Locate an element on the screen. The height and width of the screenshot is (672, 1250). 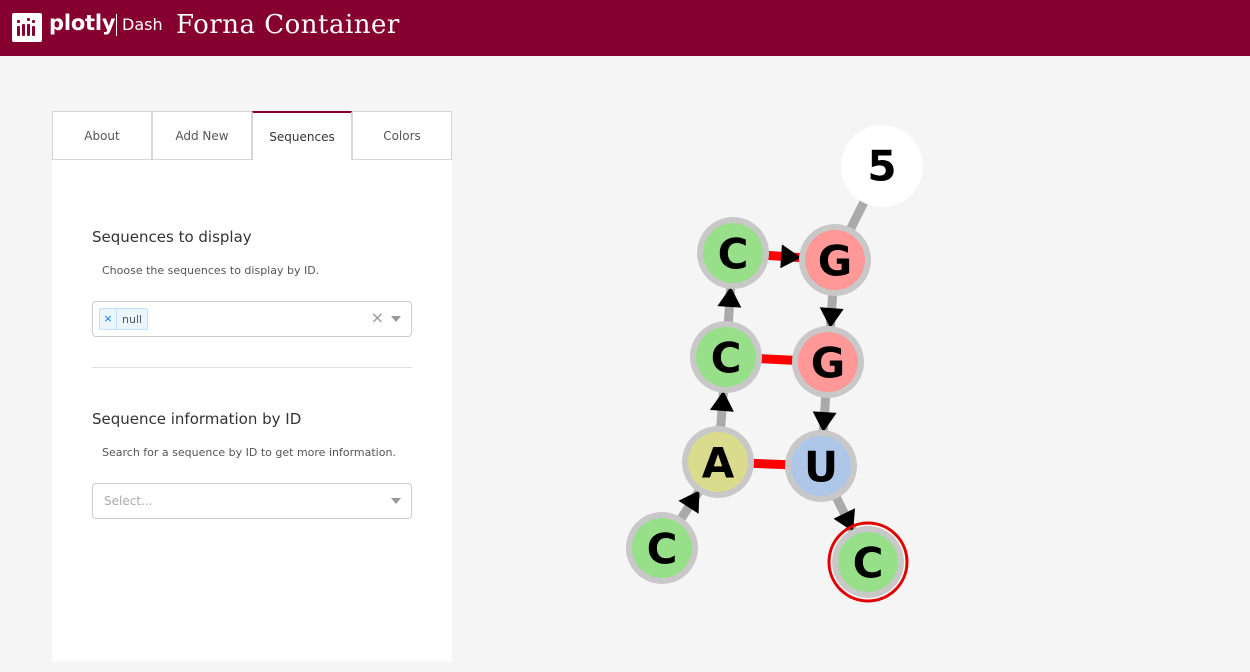
five-prime-label: 5 is located at coordinates (882, 166).